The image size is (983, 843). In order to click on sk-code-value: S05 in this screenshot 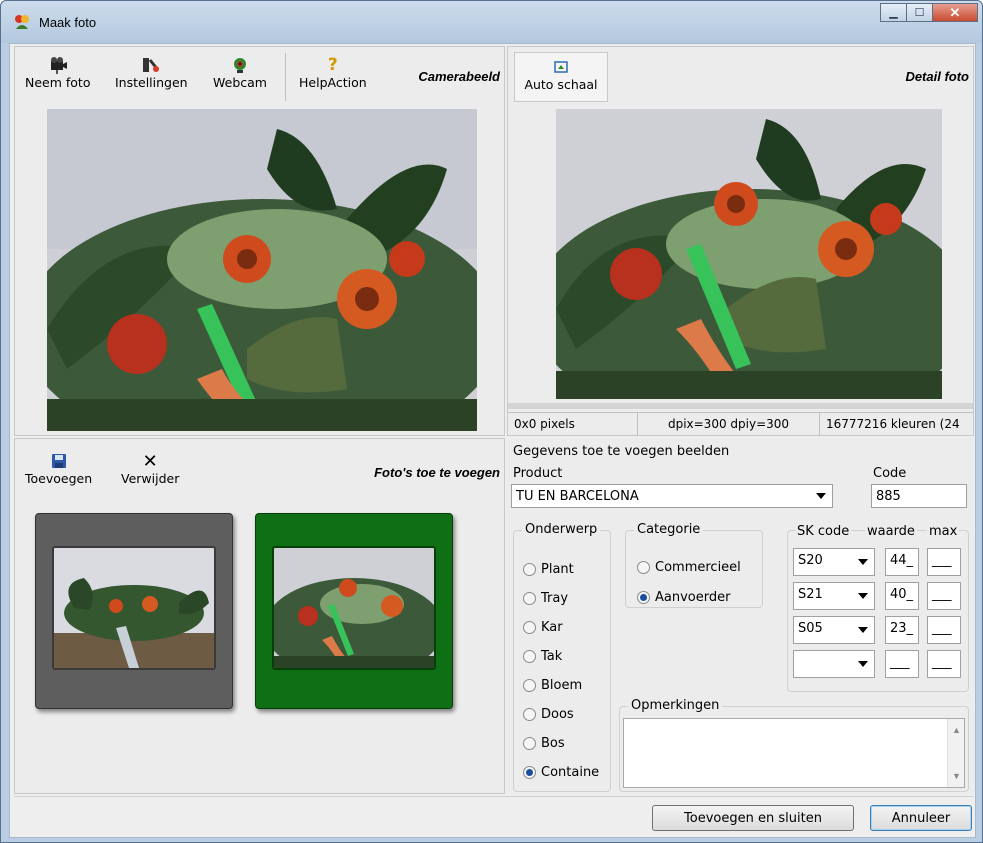, I will do `click(810, 628)`.